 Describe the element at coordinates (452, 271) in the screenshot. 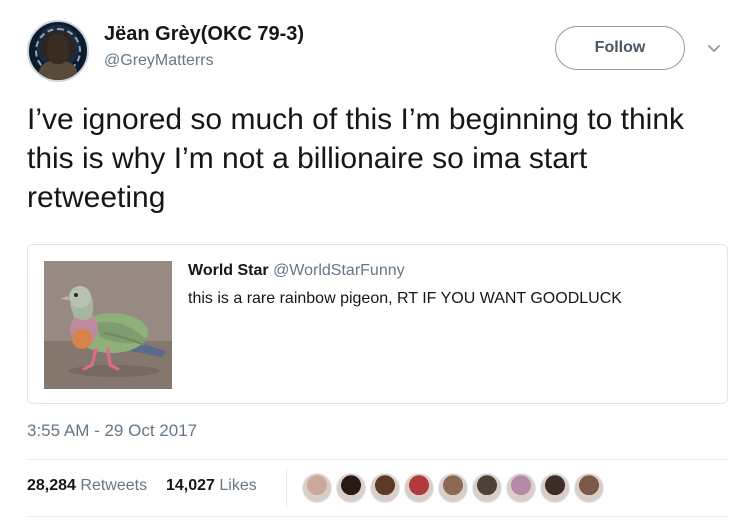

I see `quoted-author-line: World Star @WorldStarFunny` at that location.